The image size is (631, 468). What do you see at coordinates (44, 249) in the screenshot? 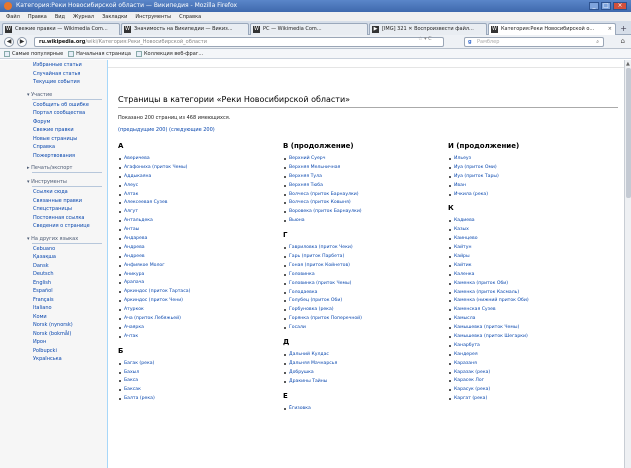
I see `sidebar-link: Cebuano` at bounding box center [44, 249].